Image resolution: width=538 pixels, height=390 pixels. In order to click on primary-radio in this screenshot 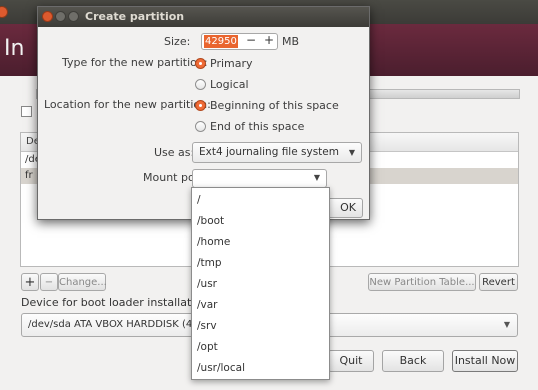, I will do `click(200, 63)`.